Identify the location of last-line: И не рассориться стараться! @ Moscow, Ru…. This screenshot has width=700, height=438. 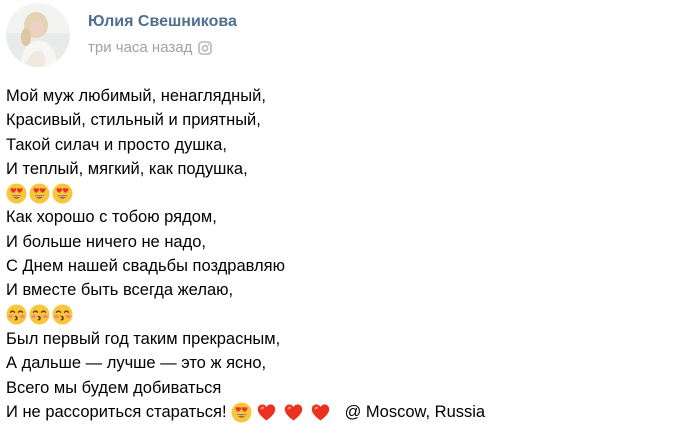
(351, 412).